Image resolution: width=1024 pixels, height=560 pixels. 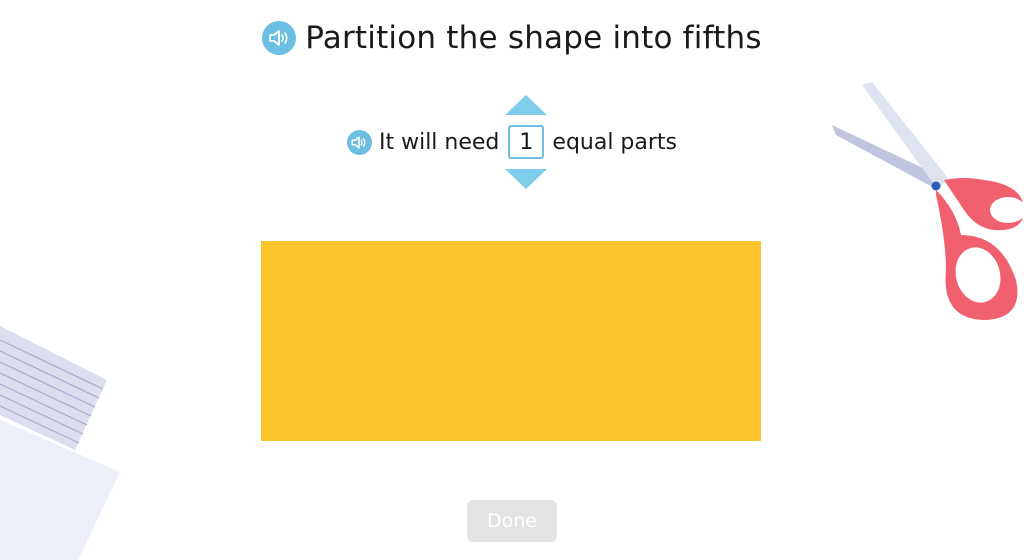 I want to click on page-title: Partition the shape into fifths, so click(x=533, y=38).